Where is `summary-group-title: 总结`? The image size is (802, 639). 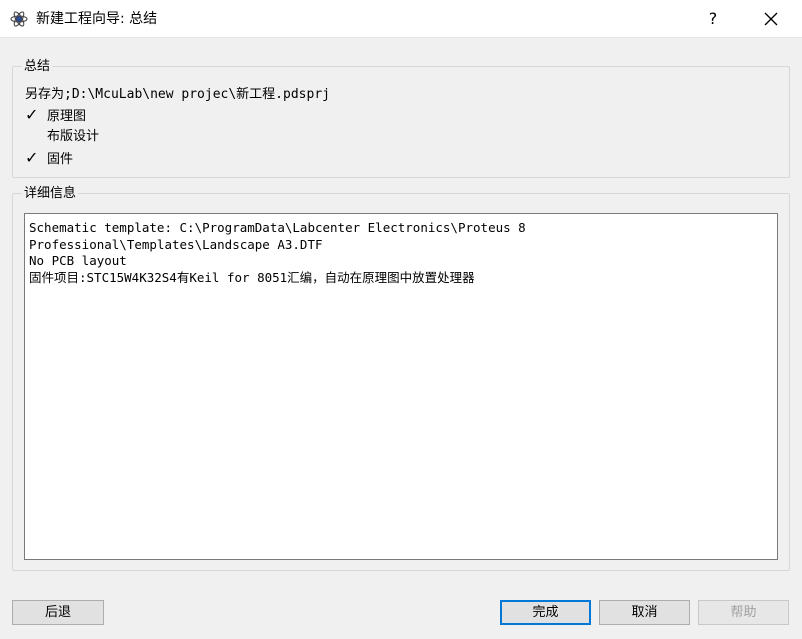 summary-group-title: 总结 is located at coordinates (37, 67).